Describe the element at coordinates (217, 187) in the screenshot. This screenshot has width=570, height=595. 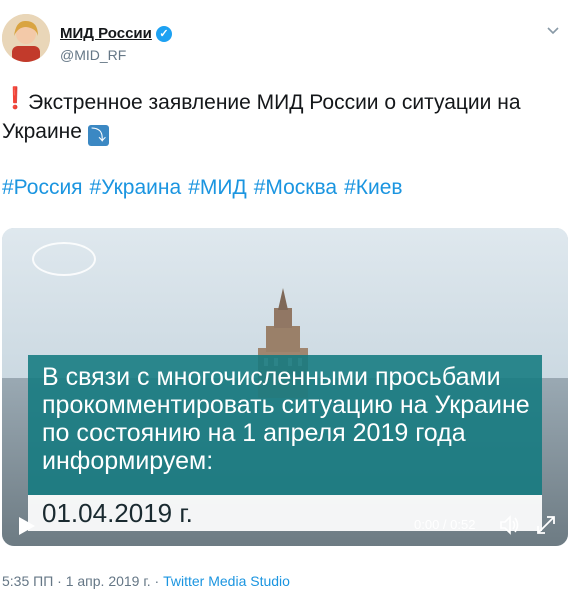
I see `hashtag-link: #МИД` at that location.